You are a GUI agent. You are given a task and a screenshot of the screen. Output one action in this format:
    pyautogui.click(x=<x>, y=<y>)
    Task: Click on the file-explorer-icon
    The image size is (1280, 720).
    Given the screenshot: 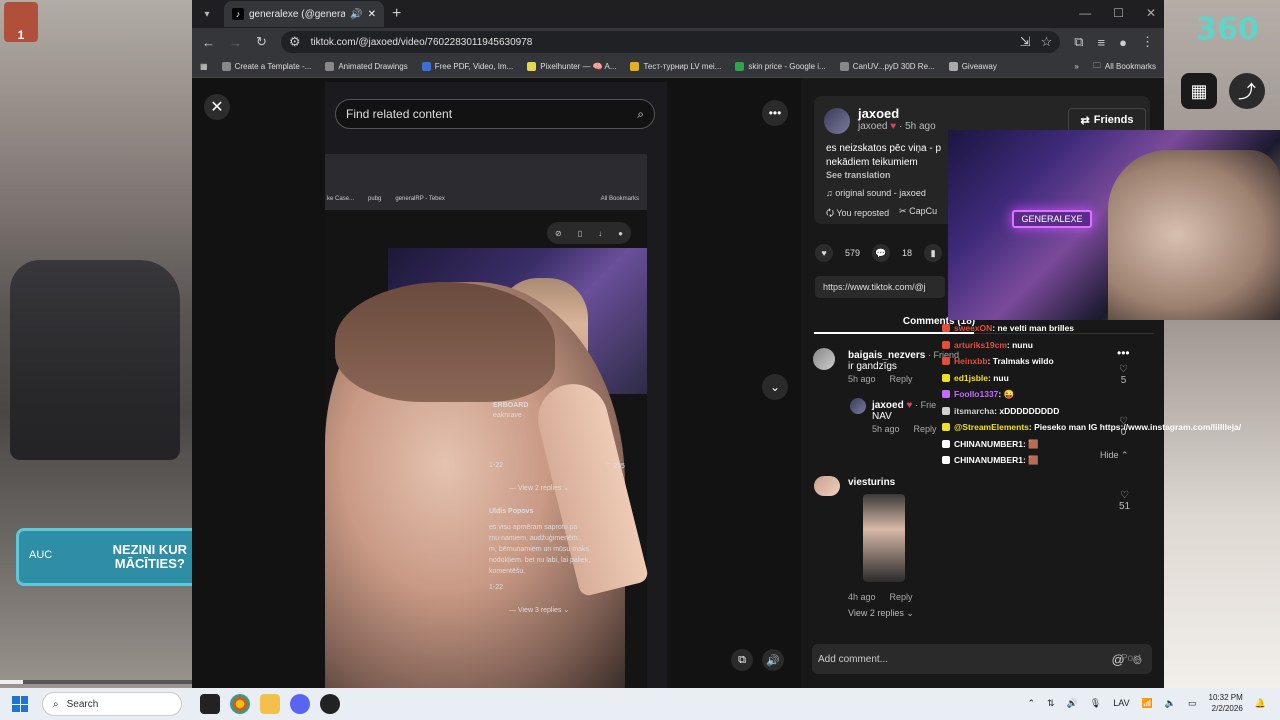 What is the action you would take?
    pyautogui.click(x=270, y=704)
    